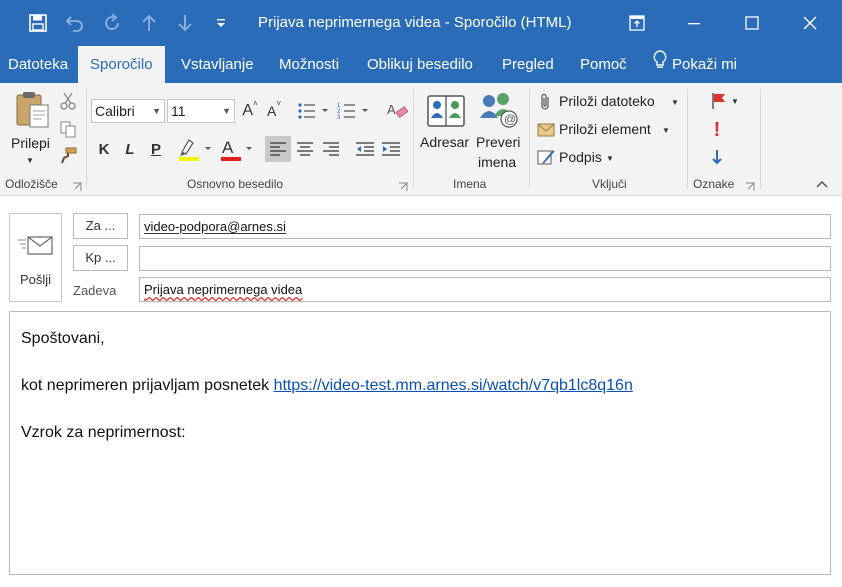 This screenshot has width=842, height=587. Describe the element at coordinates (603, 64) in the screenshot. I see `tab-help: Pomoč` at that location.